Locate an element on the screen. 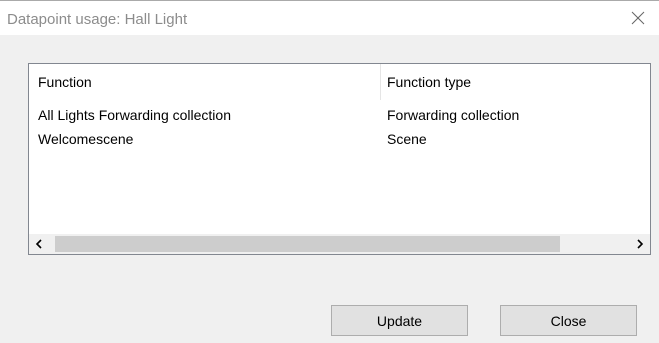  column-divider is located at coordinates (380, 82).